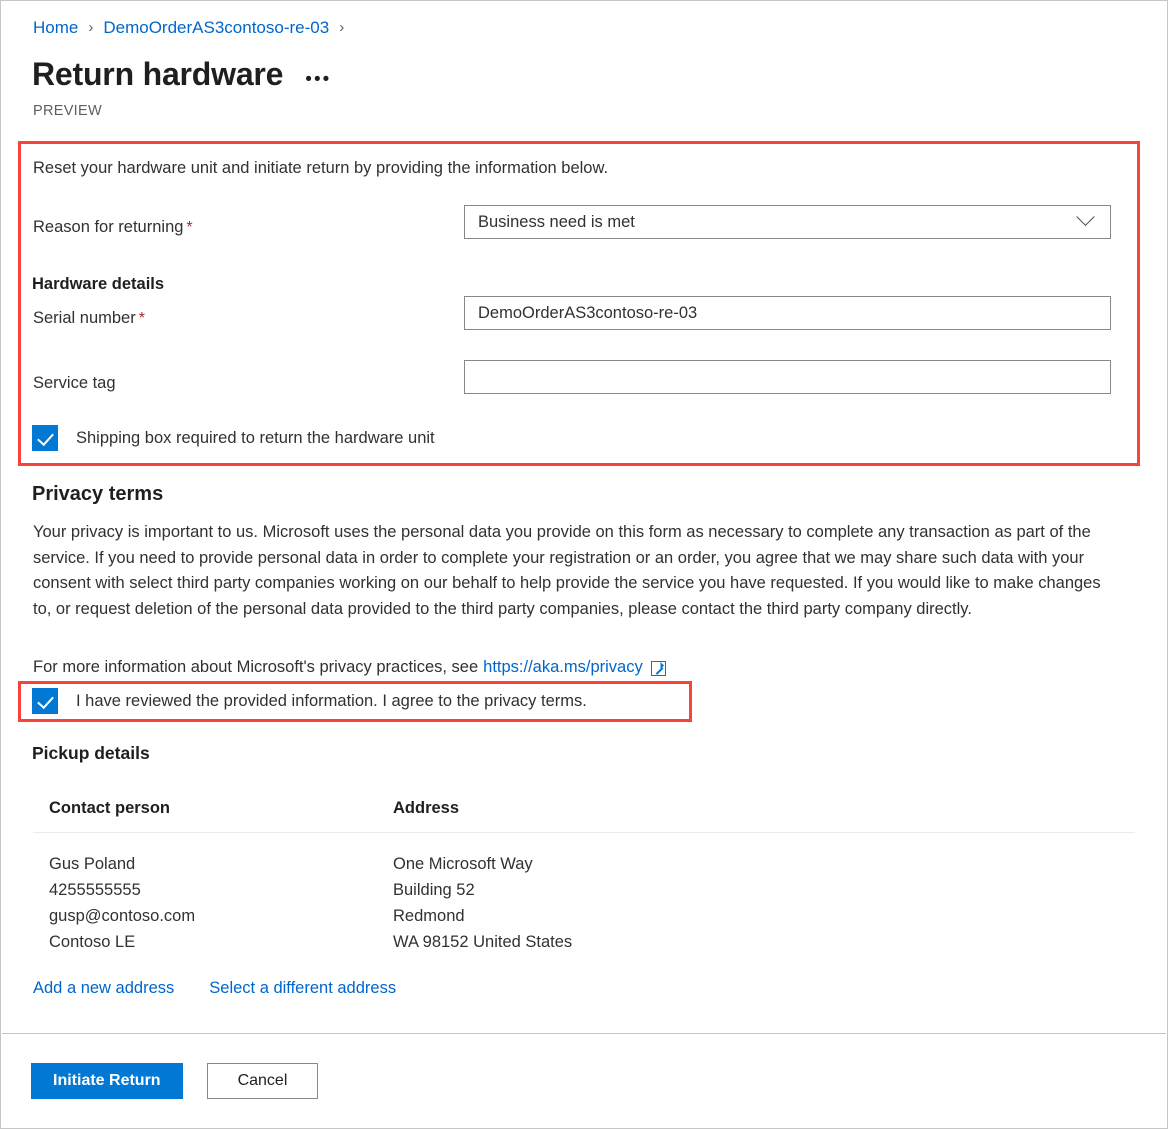 The width and height of the screenshot is (1168, 1129). I want to click on table-header-row: Contact person Address, so click(584, 816).